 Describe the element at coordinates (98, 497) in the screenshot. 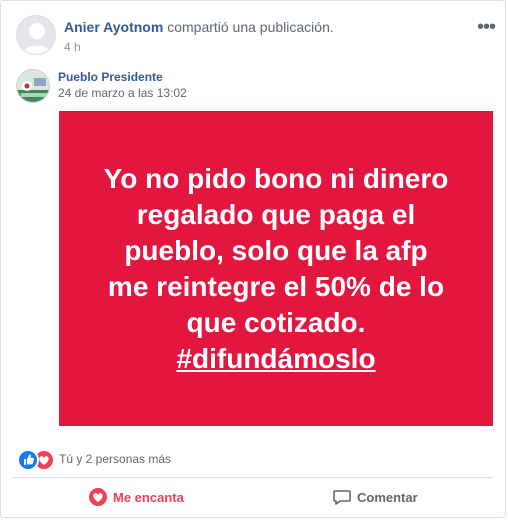

I see `love-icon` at that location.